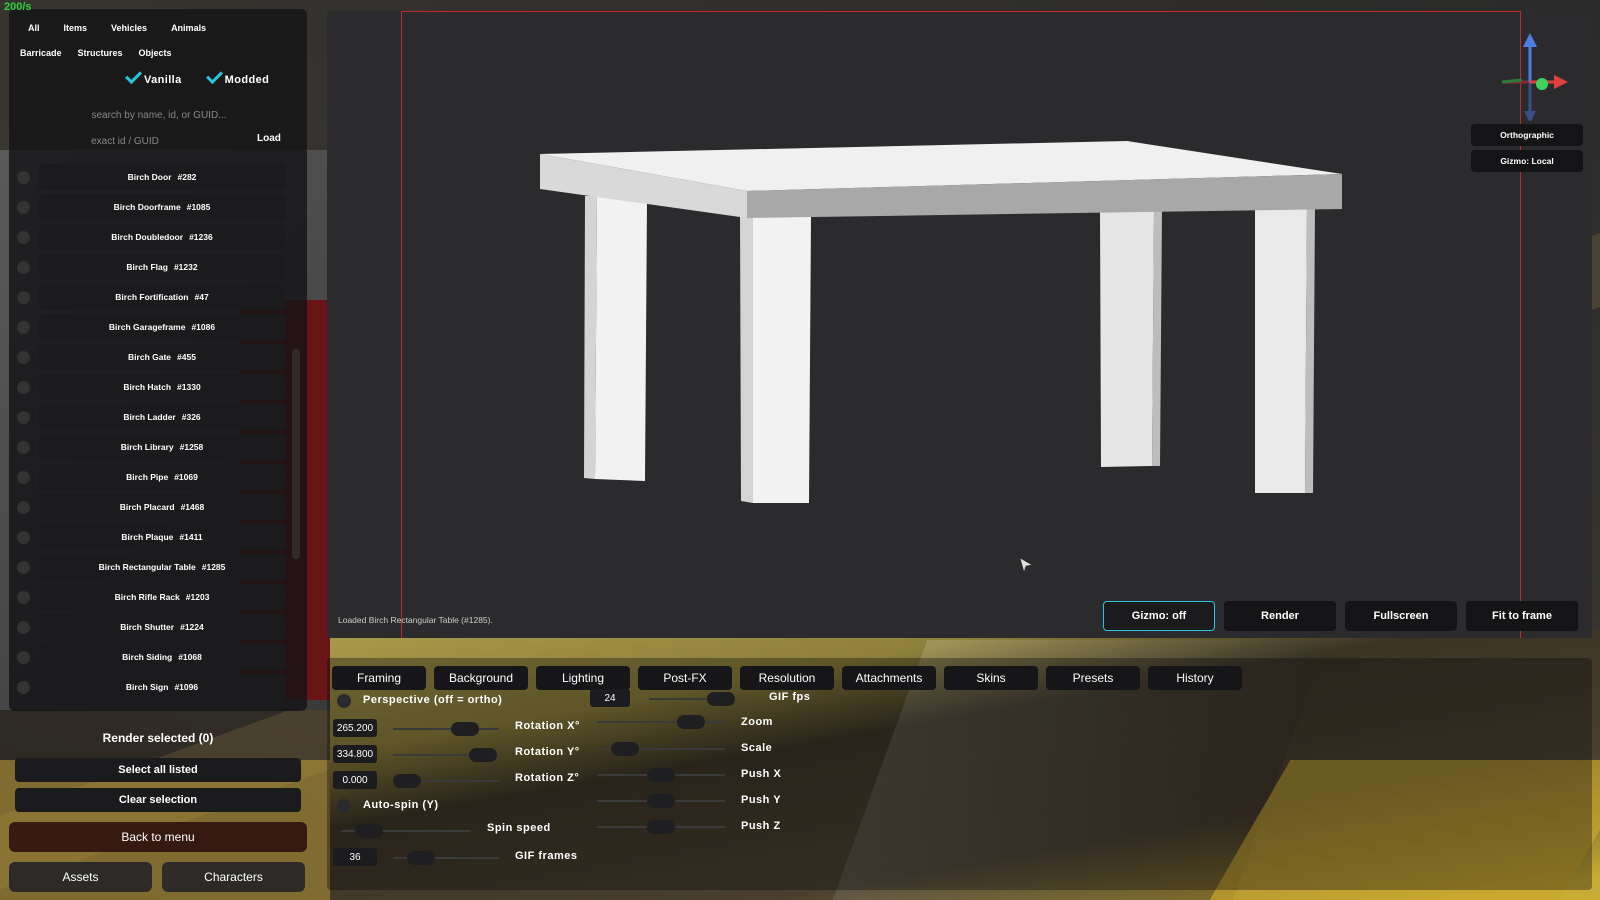 This screenshot has height=900, width=1600. What do you see at coordinates (129, 28) in the screenshot?
I see `category-vehicles: Vehicles` at bounding box center [129, 28].